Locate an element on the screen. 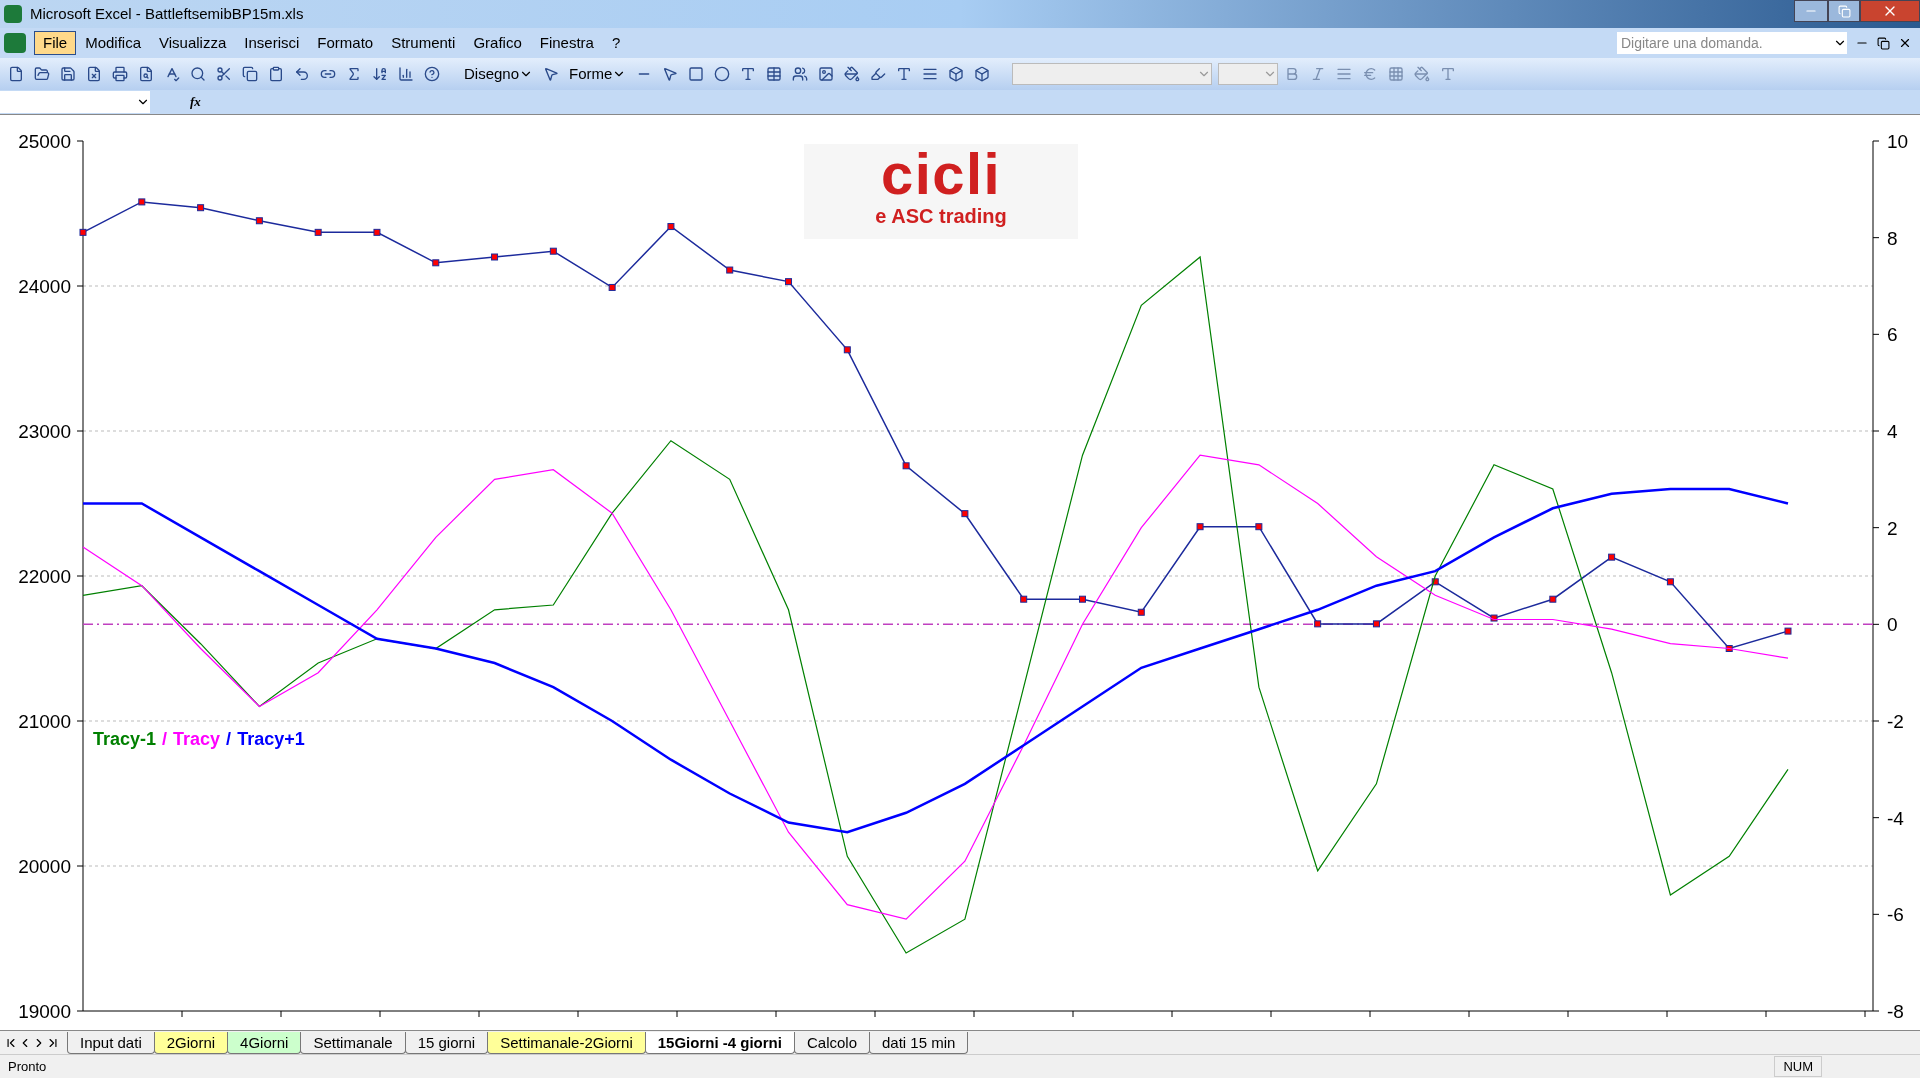 This screenshot has width=1920, height=1080. logo-title: cicli is located at coordinates (941, 174).